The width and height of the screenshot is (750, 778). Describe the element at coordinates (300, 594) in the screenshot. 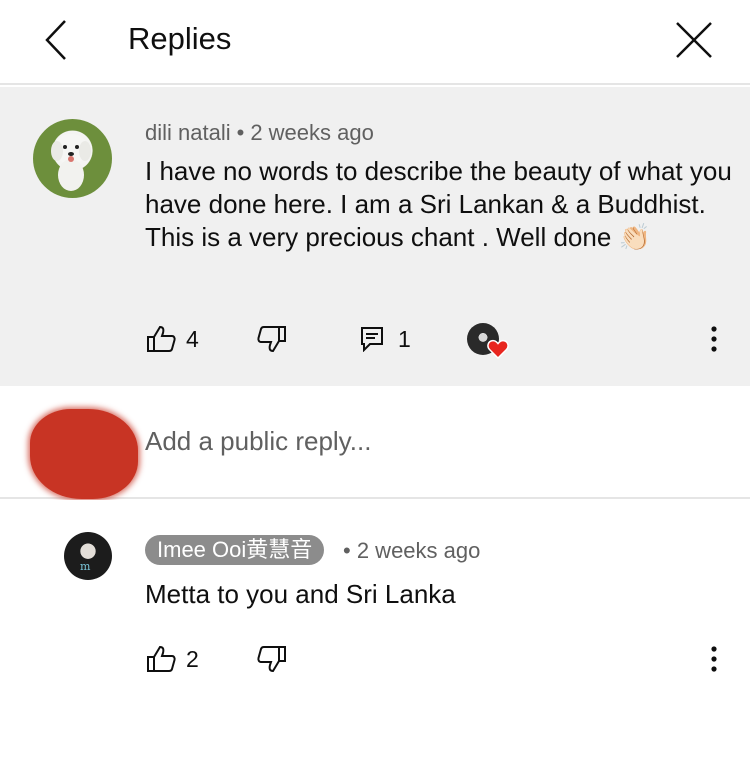

I see `reply-text: Metta to you and Sri Lanka` at that location.